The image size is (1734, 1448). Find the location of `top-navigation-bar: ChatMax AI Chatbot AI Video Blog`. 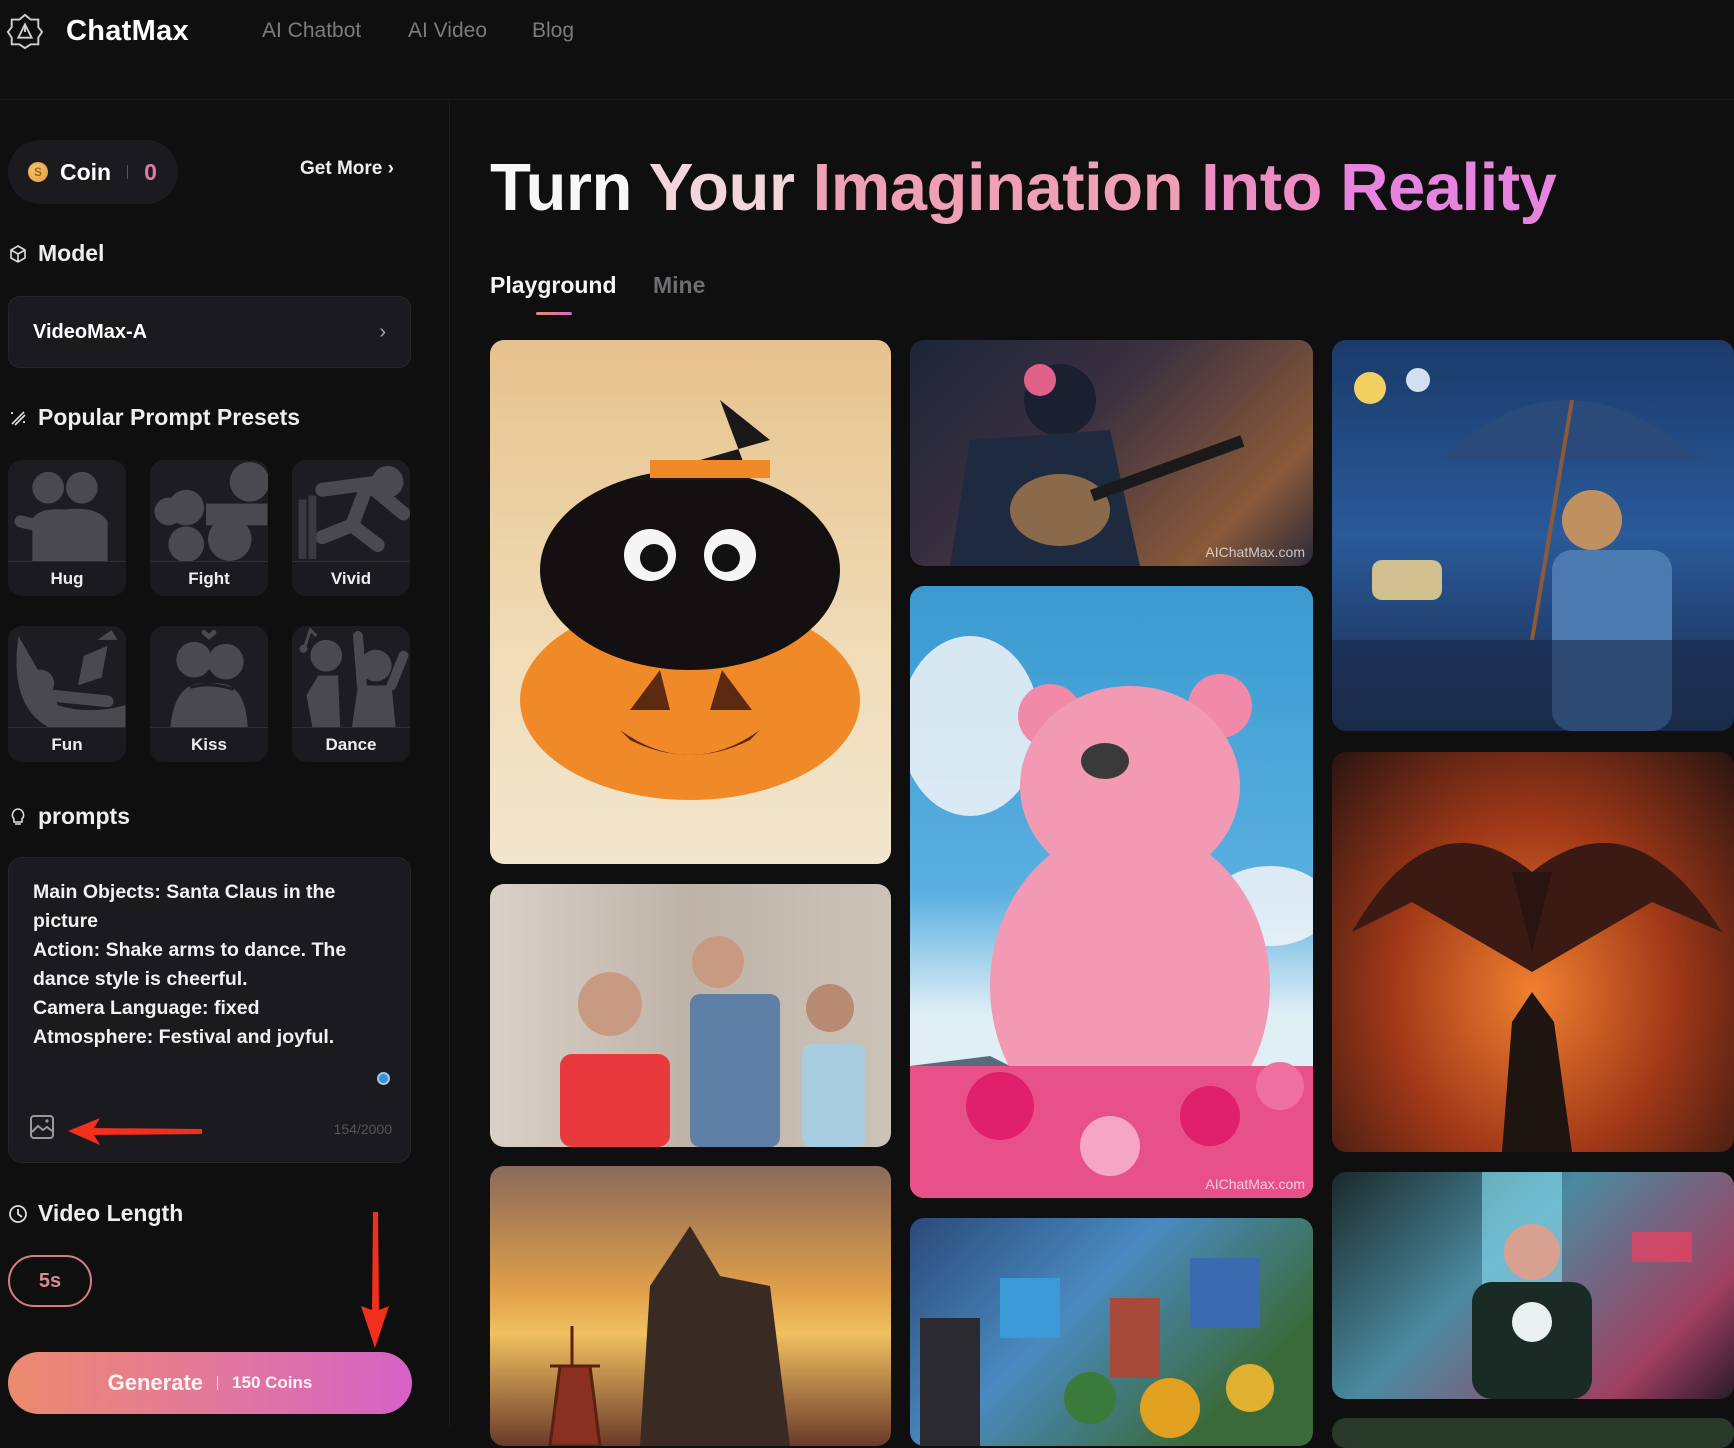

top-navigation-bar: ChatMax AI Chatbot AI Video Blog is located at coordinates (867, 50).